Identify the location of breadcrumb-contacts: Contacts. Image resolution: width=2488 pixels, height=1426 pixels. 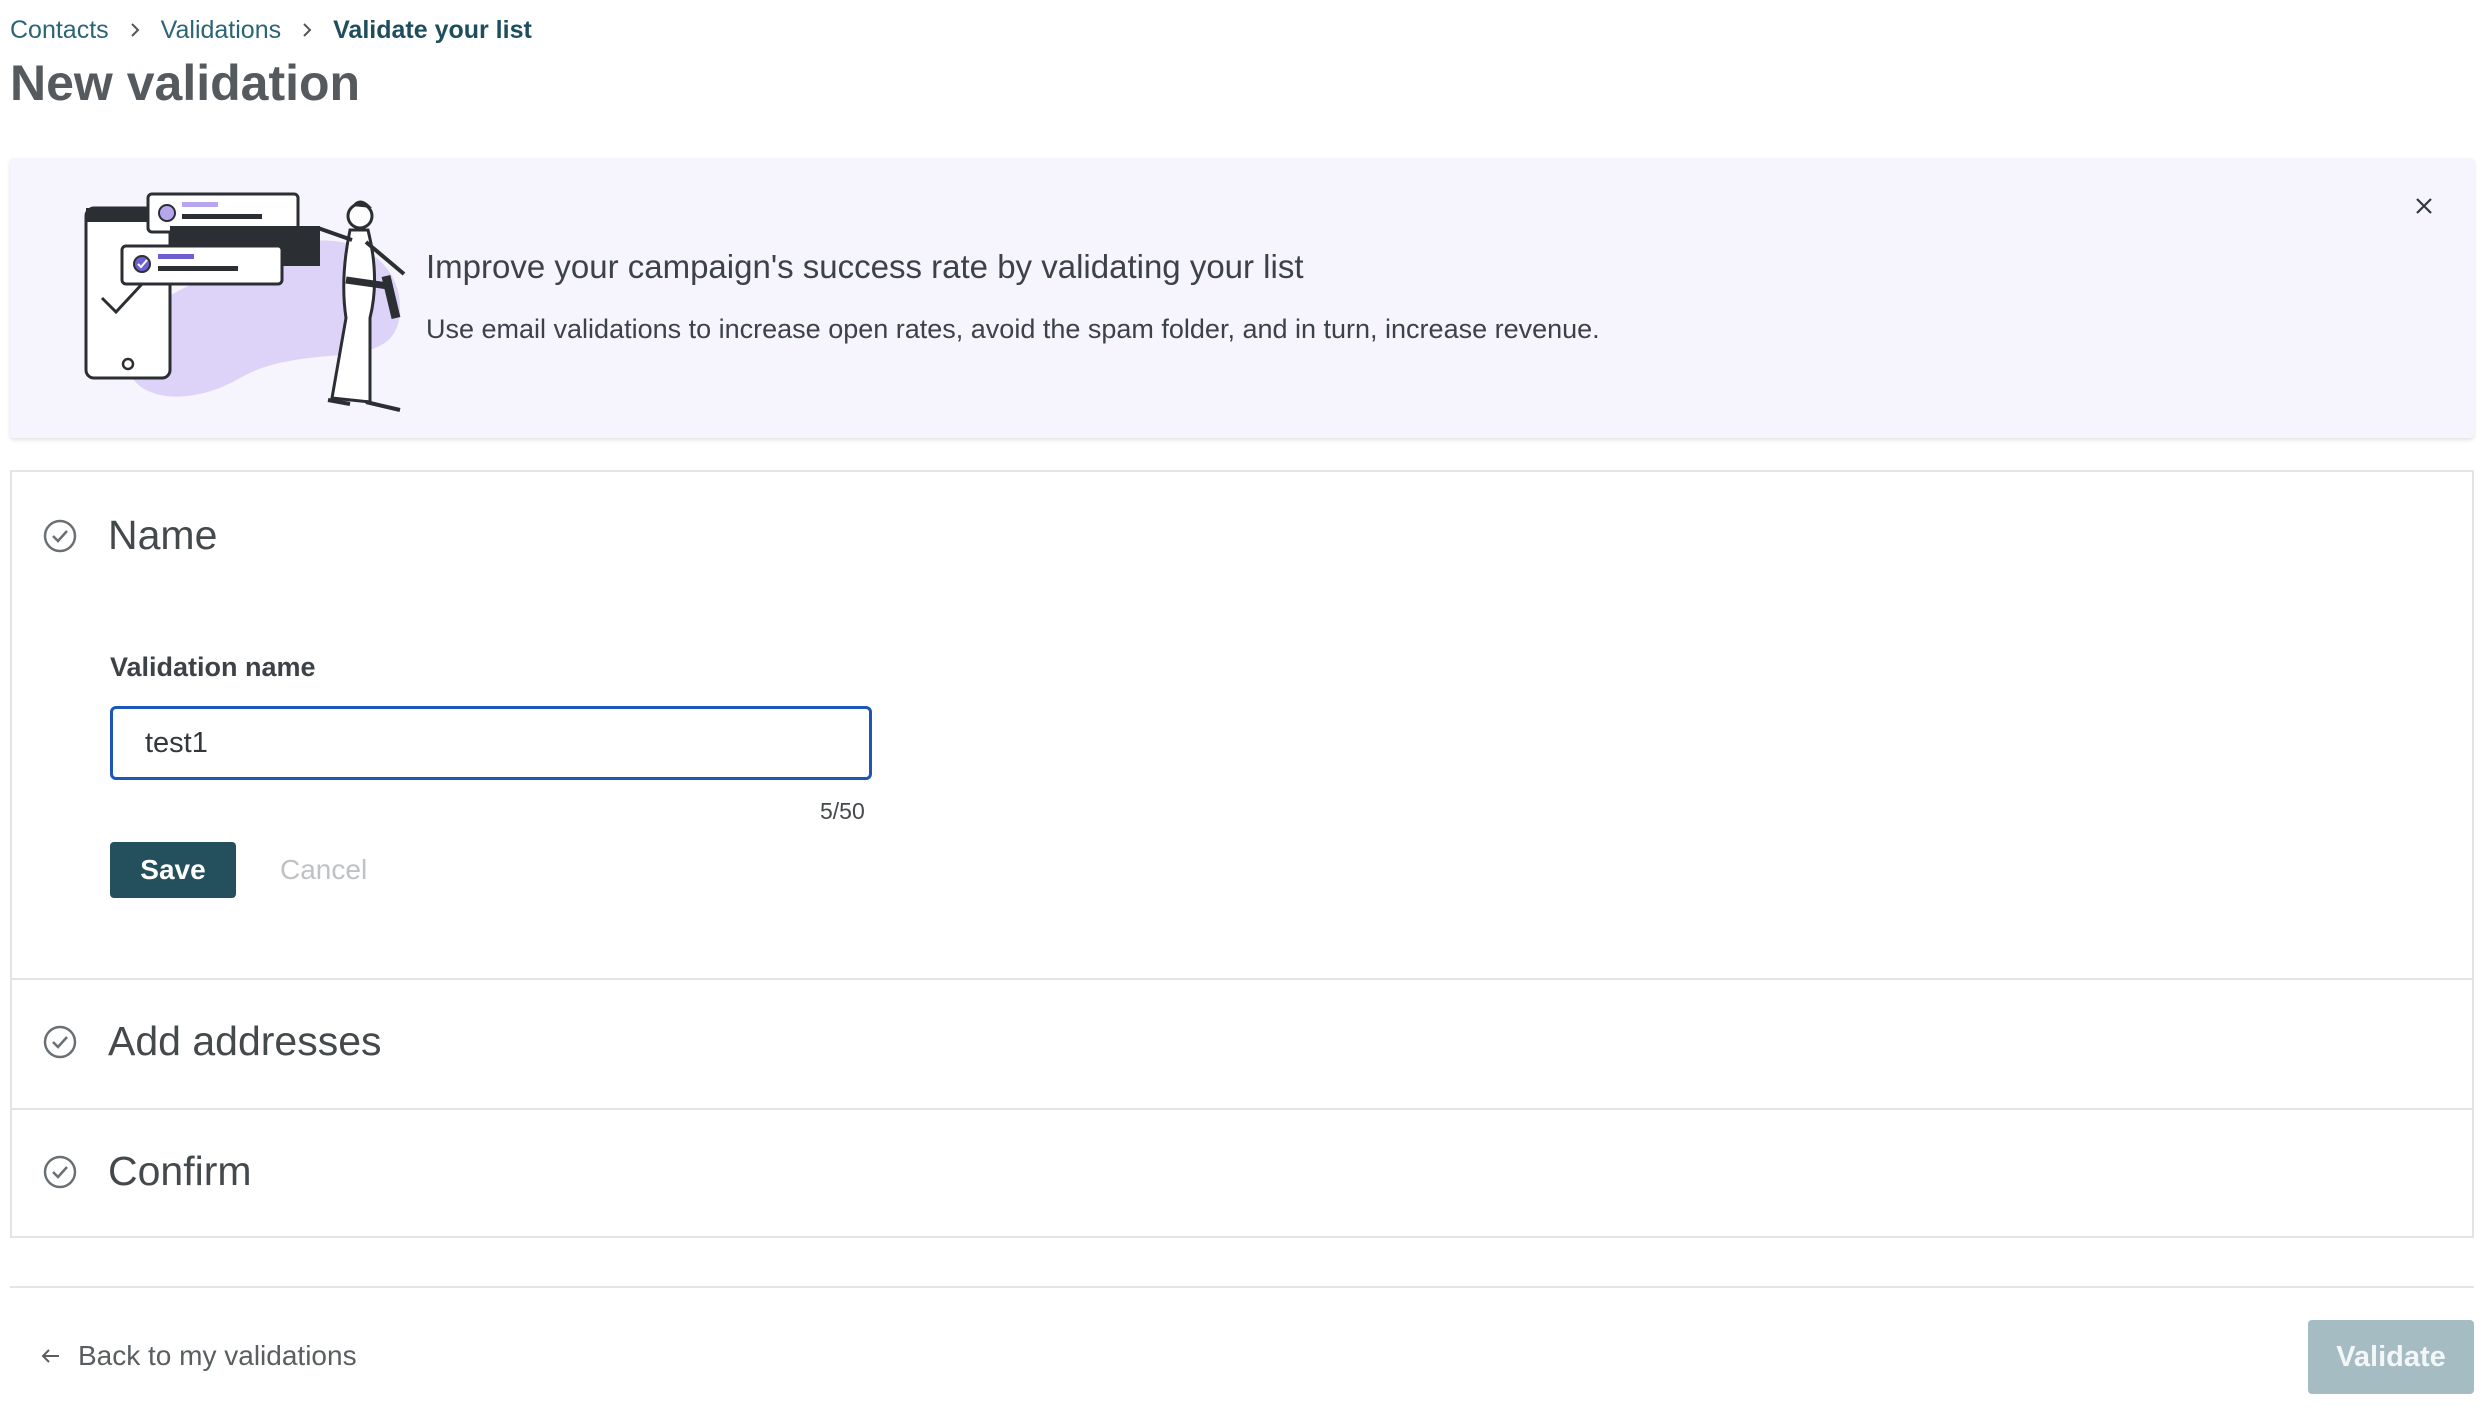
(59, 30).